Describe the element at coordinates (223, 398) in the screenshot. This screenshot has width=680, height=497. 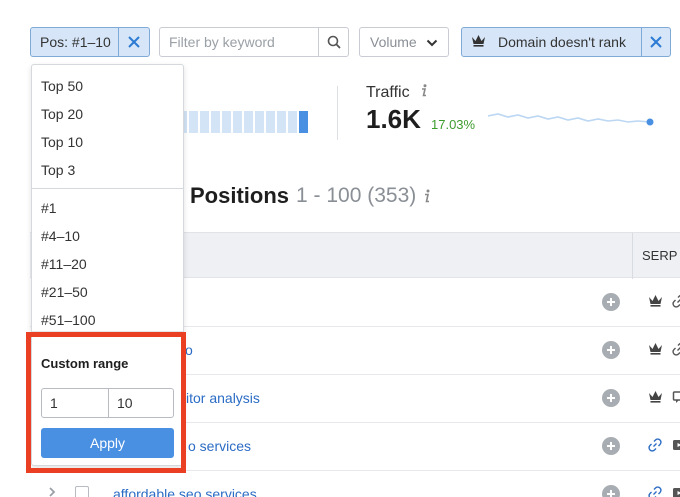
I see `keyword-link: itor analysis` at that location.